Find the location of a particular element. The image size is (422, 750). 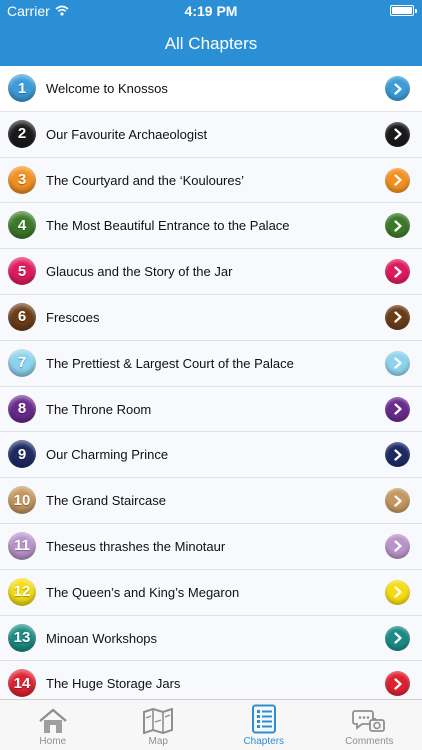

chapter-number: 14 is located at coordinates (22, 683).